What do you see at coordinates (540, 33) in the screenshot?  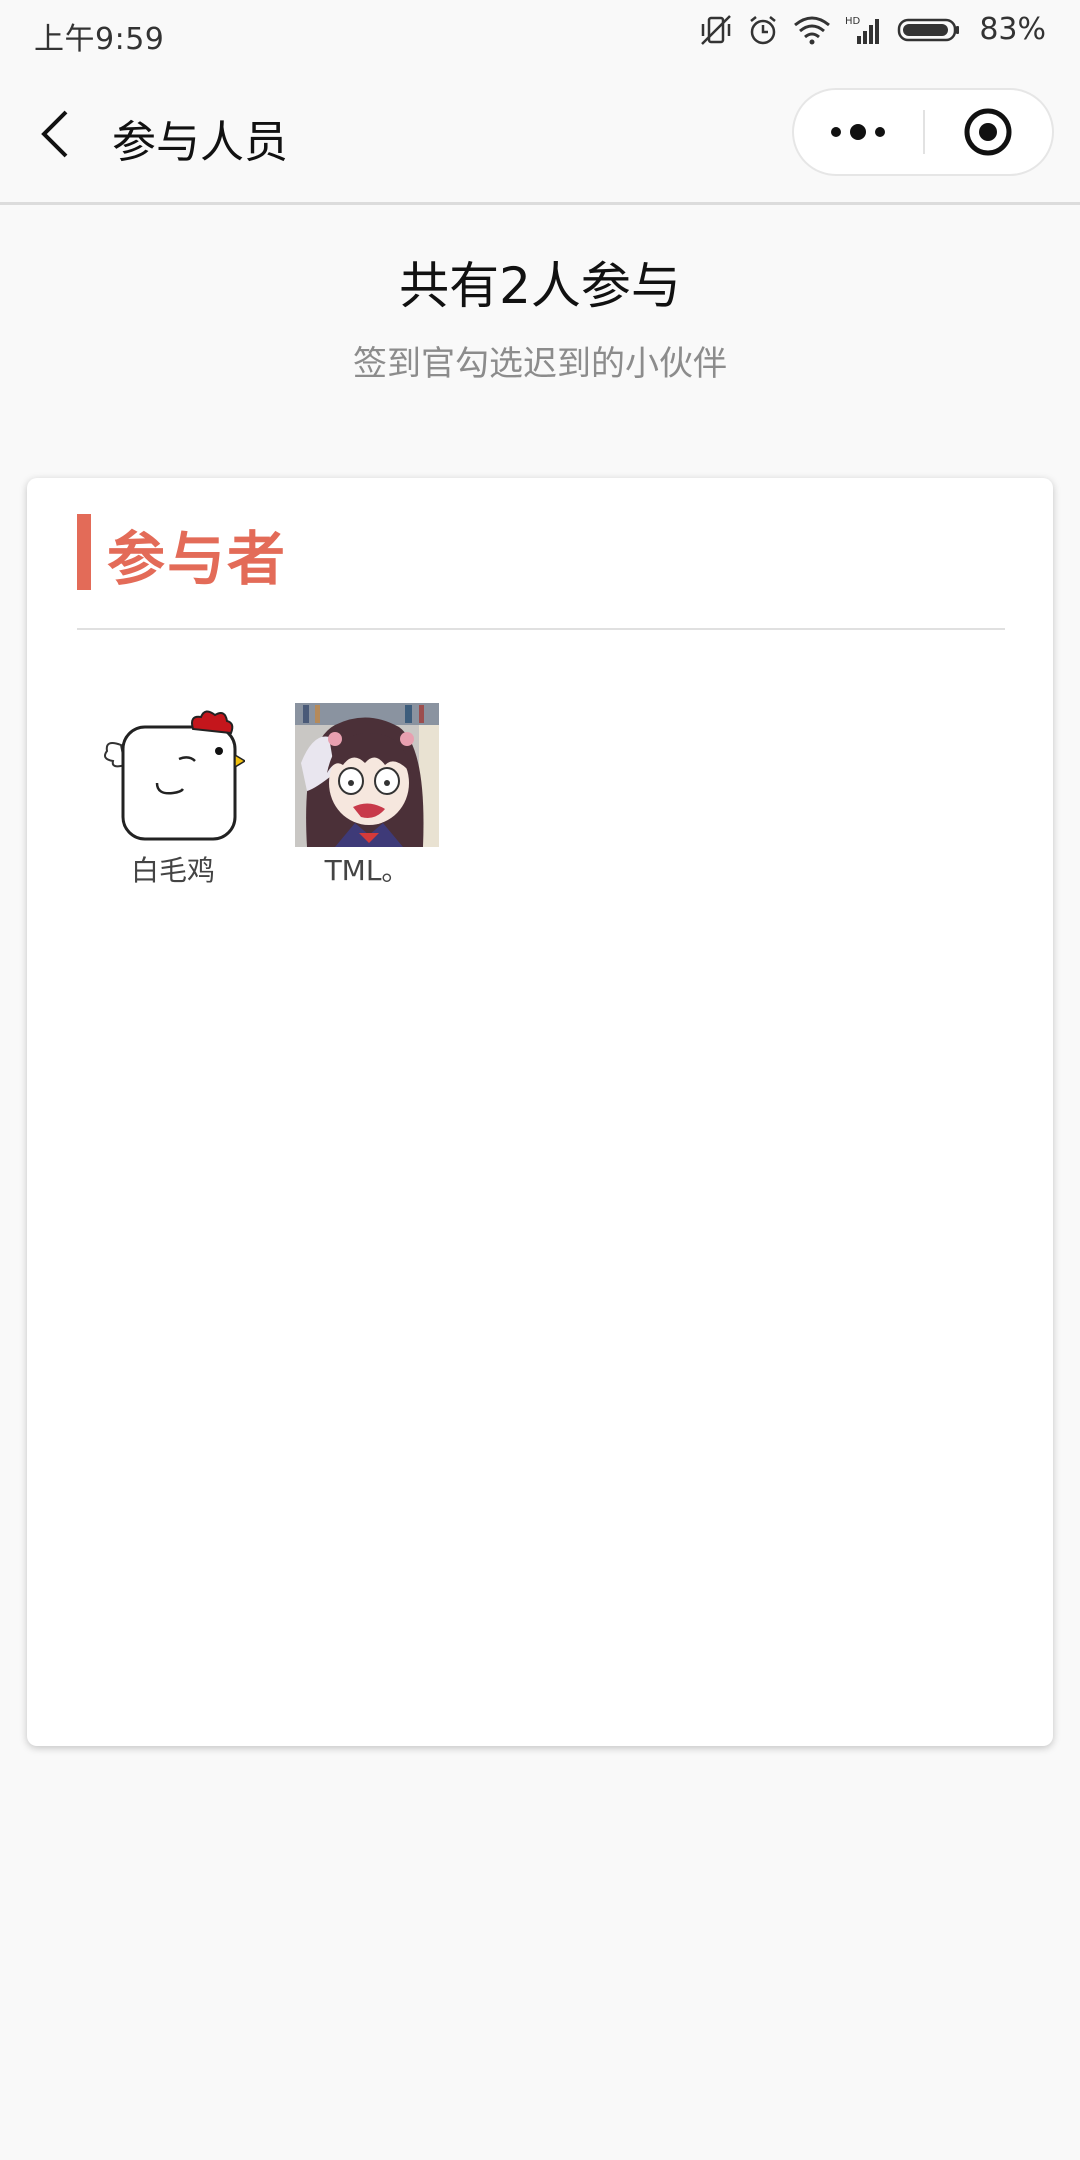 I see `status-bar: 上午9:59 HD 83%` at bounding box center [540, 33].